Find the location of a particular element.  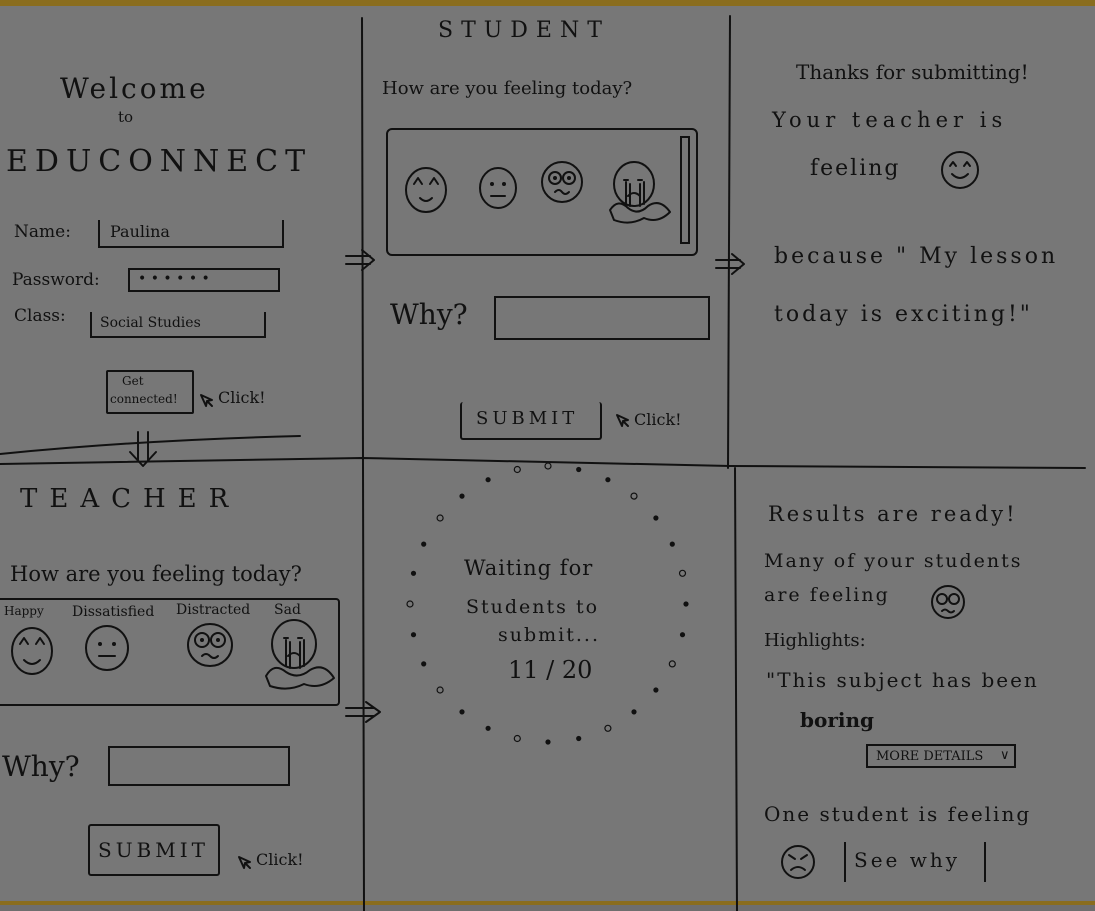

student-why-input is located at coordinates (602, 318).